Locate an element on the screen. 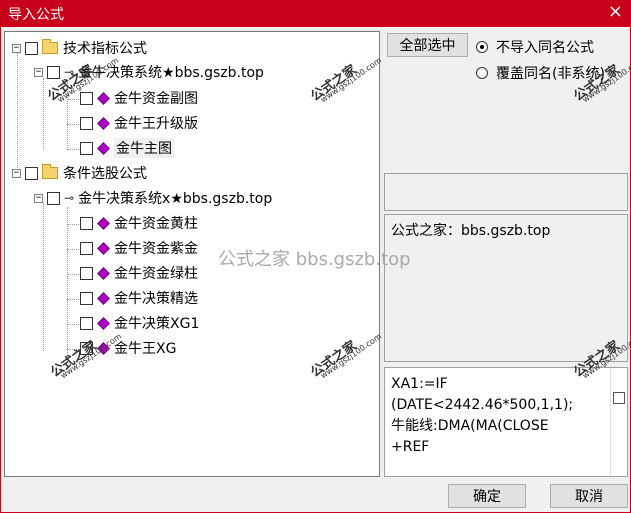  item-label: 金牛主图 is located at coordinates (144, 148).